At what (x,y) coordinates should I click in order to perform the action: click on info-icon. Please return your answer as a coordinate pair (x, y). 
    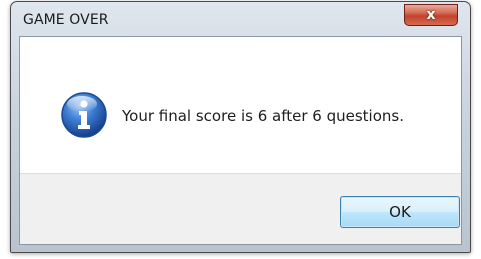
    Looking at the image, I should click on (84, 115).